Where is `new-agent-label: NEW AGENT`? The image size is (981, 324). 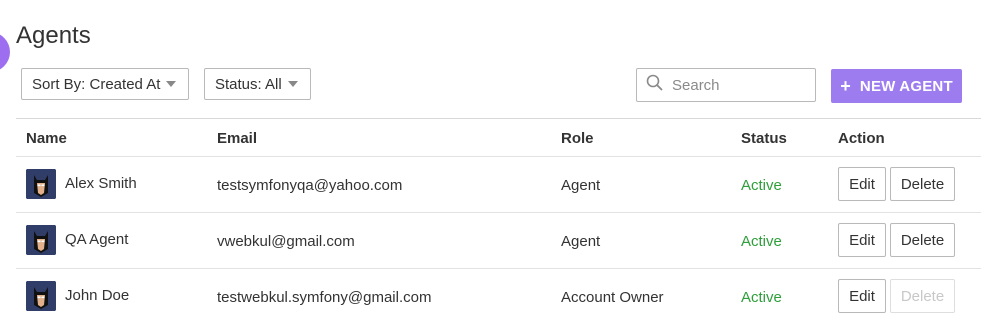
new-agent-label: NEW AGENT is located at coordinates (906, 86).